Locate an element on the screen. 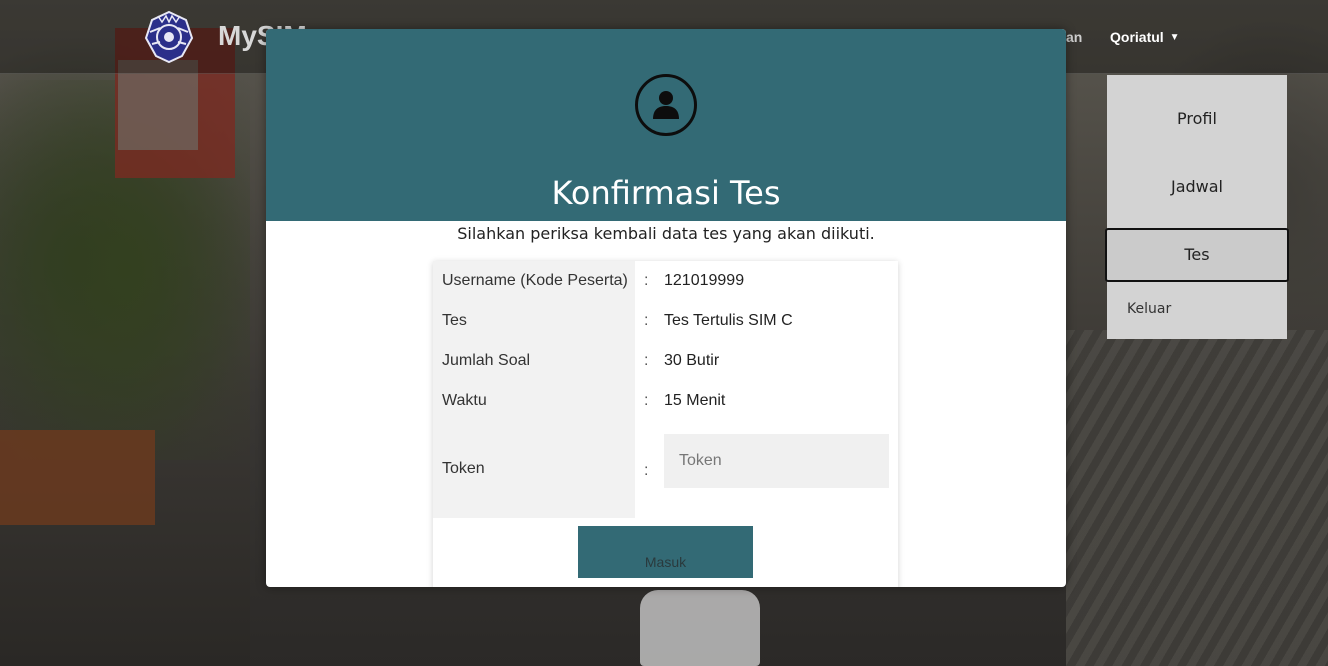 This screenshot has width=1328, height=666. bg-car is located at coordinates (700, 628).